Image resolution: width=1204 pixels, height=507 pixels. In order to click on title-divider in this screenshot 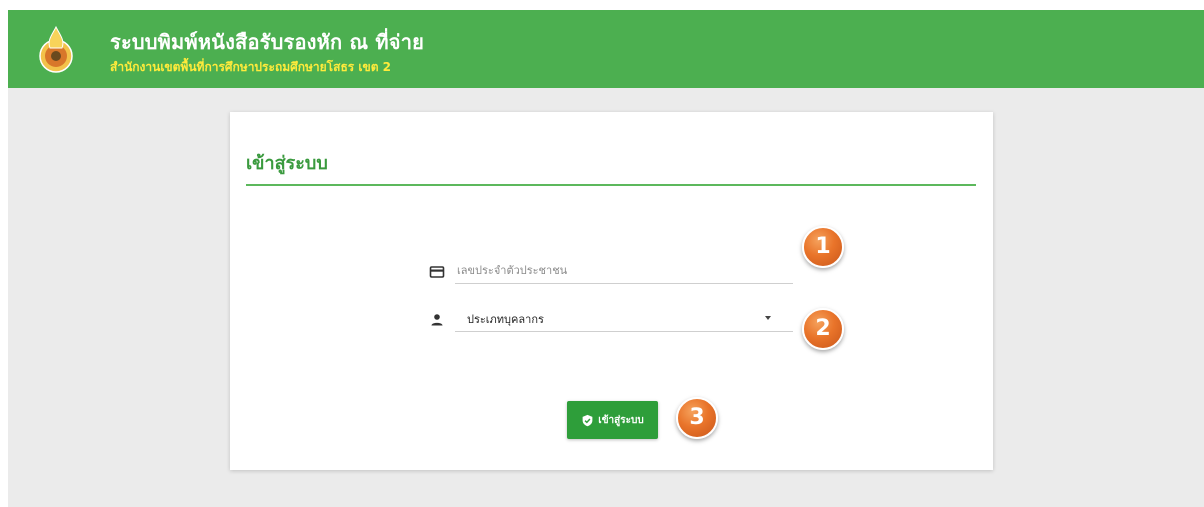, I will do `click(611, 185)`.